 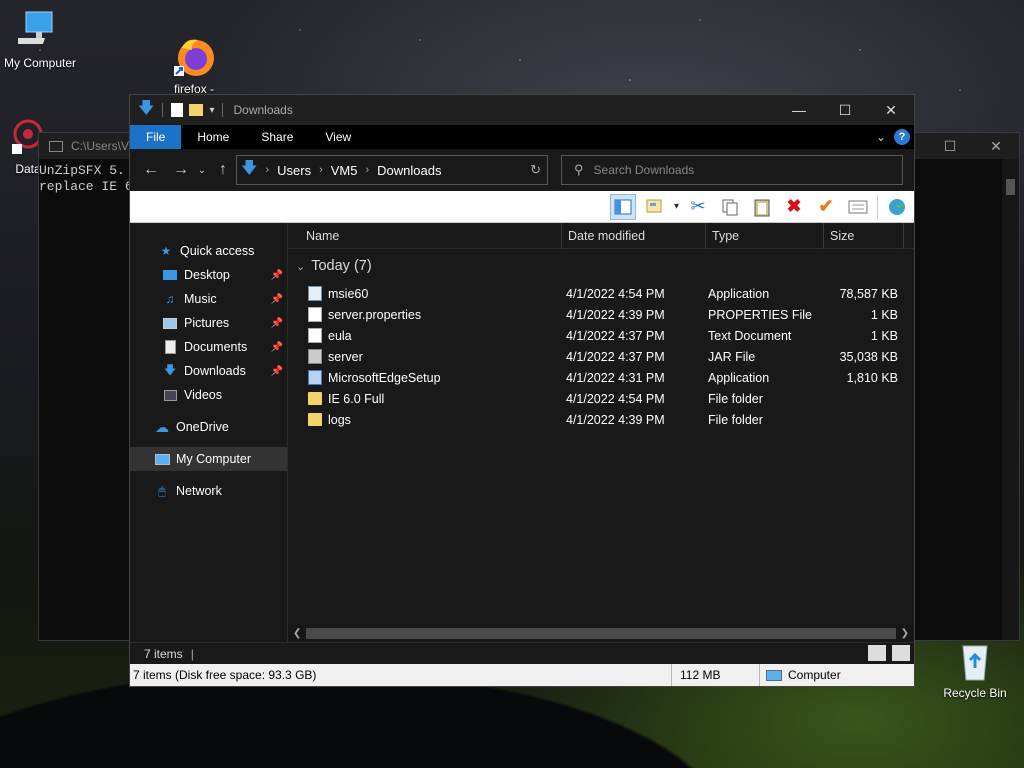 I want to click on back-arrow-icon: ←, so click(x=151, y=170).